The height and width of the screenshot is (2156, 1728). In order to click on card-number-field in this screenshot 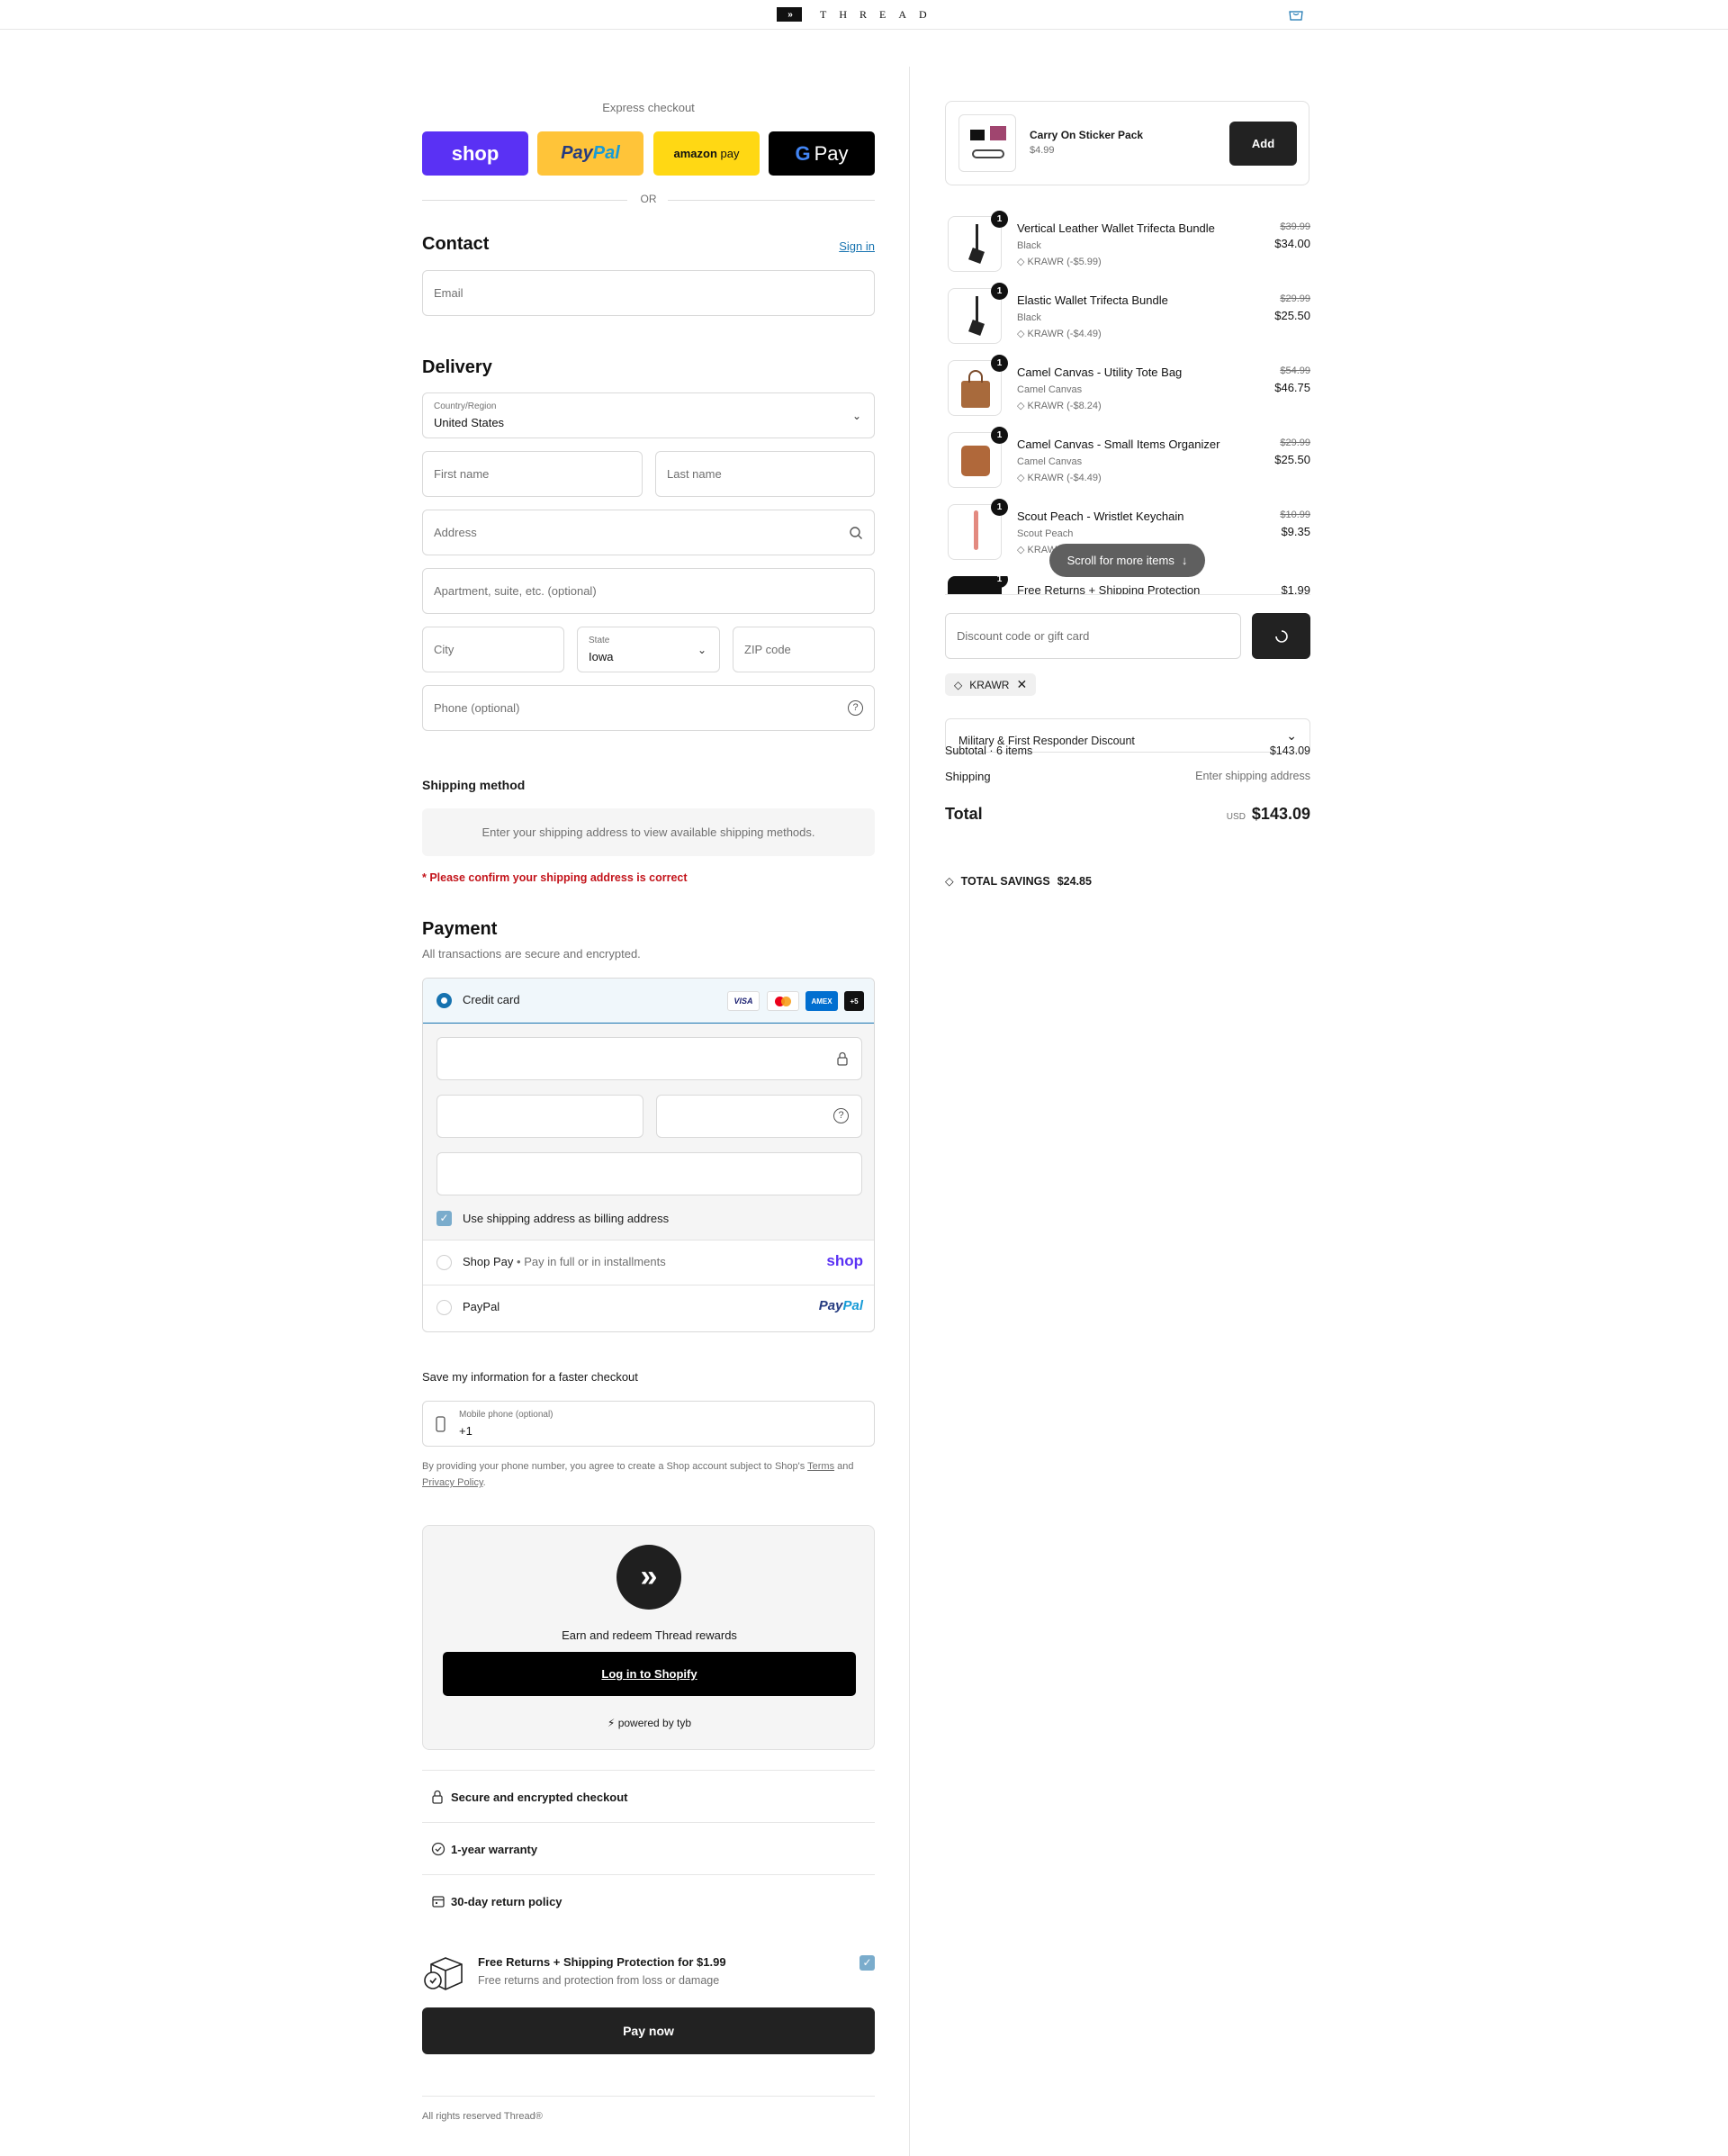, I will do `click(649, 1058)`.